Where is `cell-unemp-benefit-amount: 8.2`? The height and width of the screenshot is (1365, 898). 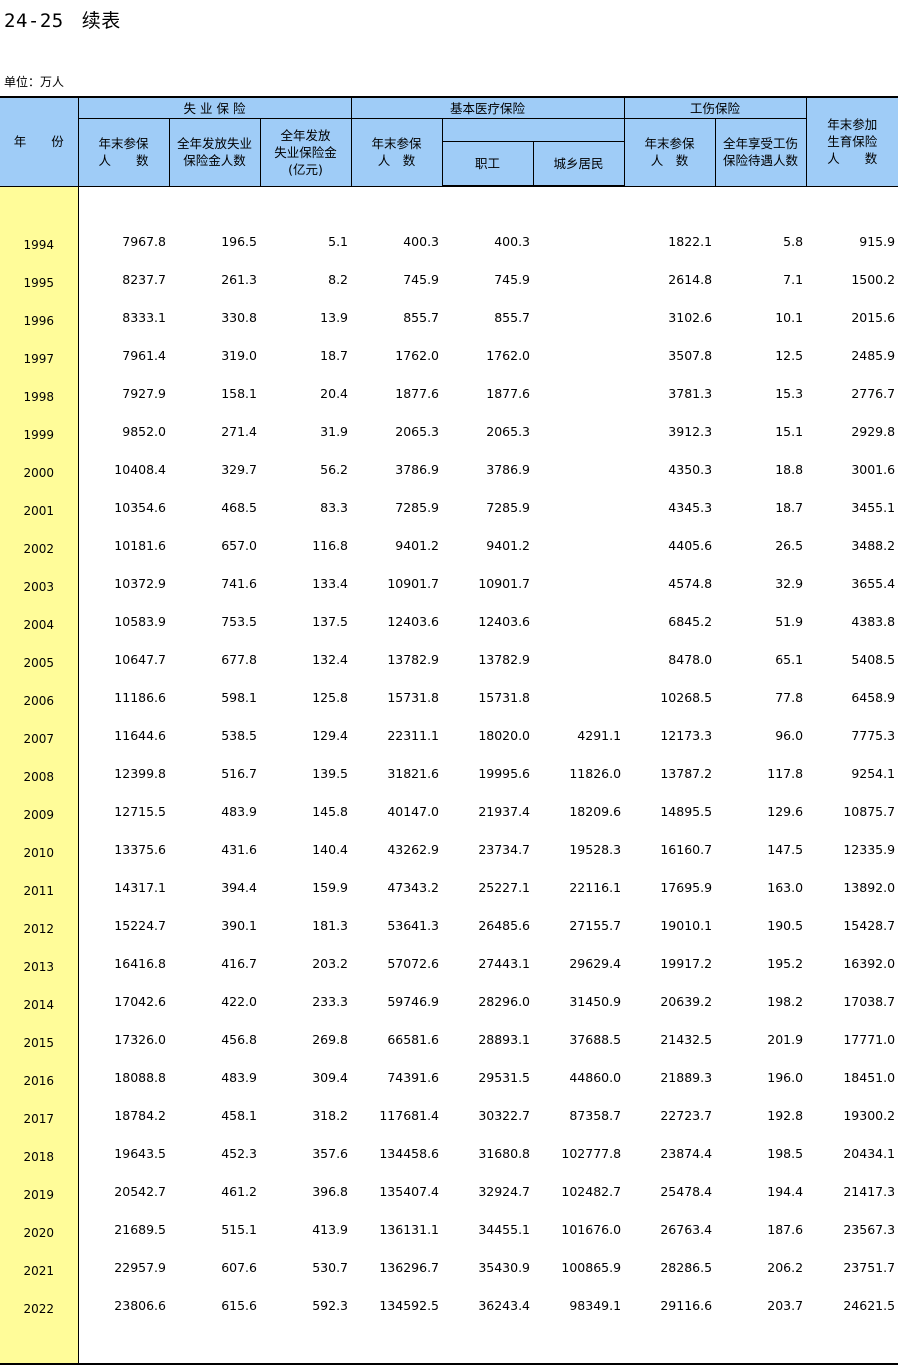
cell-unemp-benefit-amount: 8.2 is located at coordinates (338, 279).